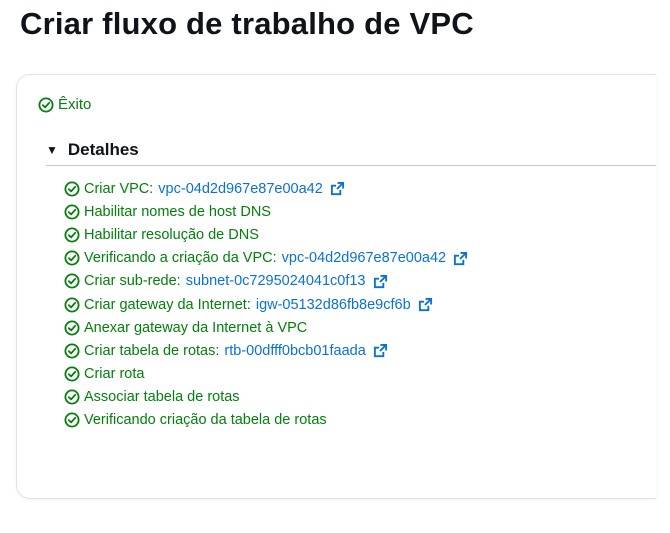 The width and height of the screenshot is (670, 533). What do you see at coordinates (180, 258) in the screenshot?
I see `step-label: Verificando a criação da VPC:` at bounding box center [180, 258].